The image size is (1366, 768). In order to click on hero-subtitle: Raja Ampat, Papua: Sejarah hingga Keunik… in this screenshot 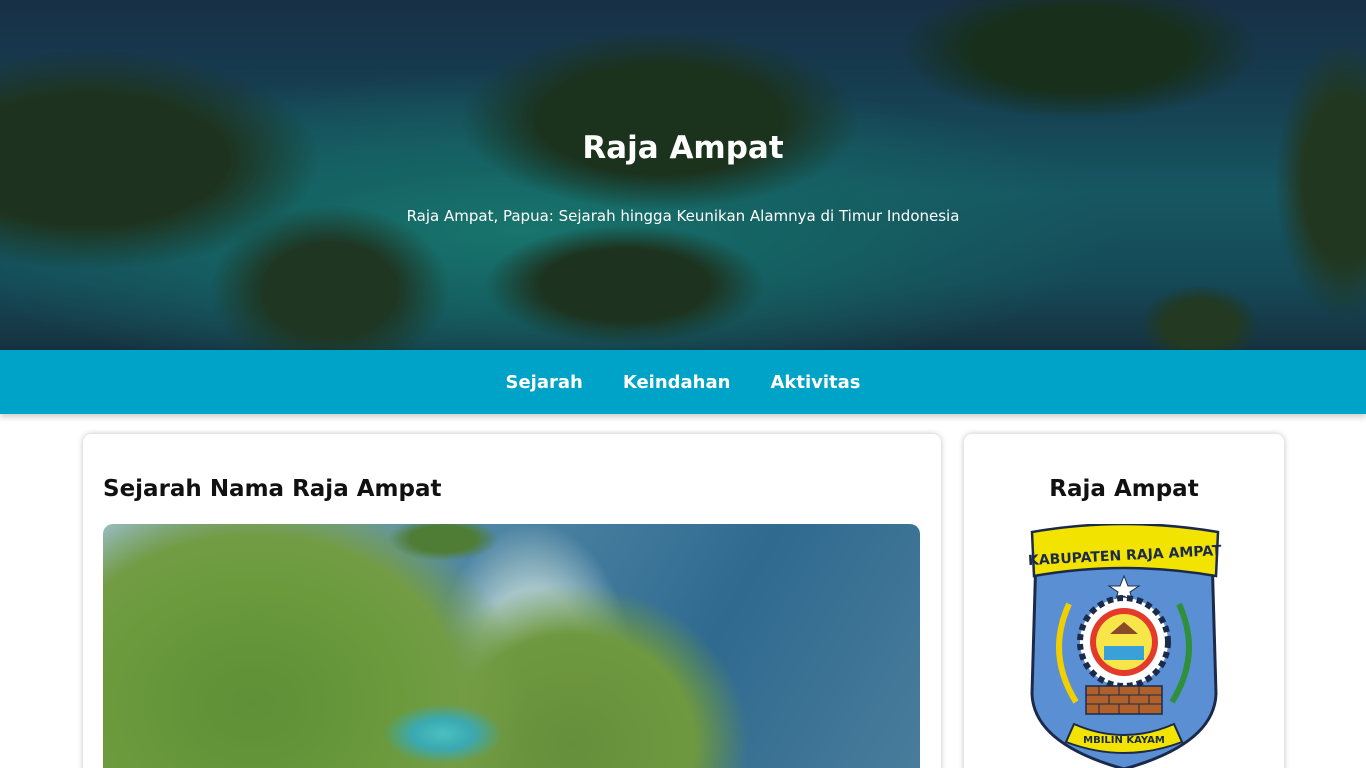, I will do `click(683, 216)`.